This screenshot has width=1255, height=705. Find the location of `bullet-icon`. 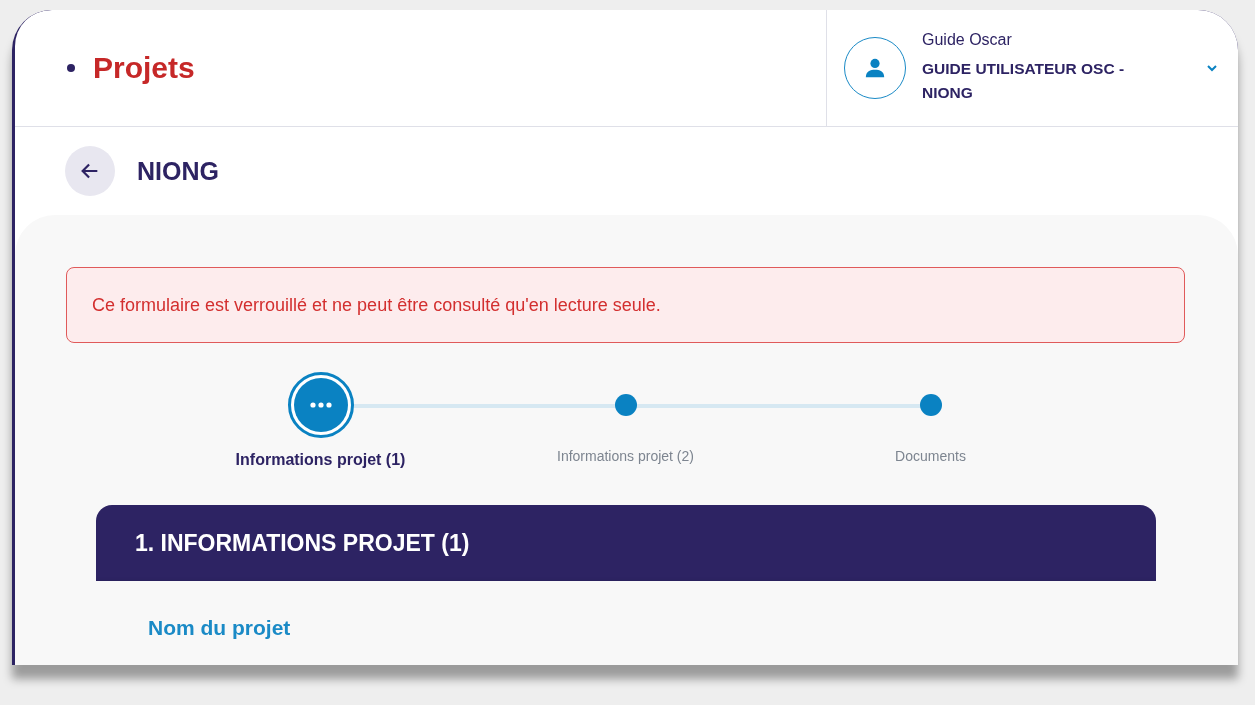

bullet-icon is located at coordinates (71, 68).